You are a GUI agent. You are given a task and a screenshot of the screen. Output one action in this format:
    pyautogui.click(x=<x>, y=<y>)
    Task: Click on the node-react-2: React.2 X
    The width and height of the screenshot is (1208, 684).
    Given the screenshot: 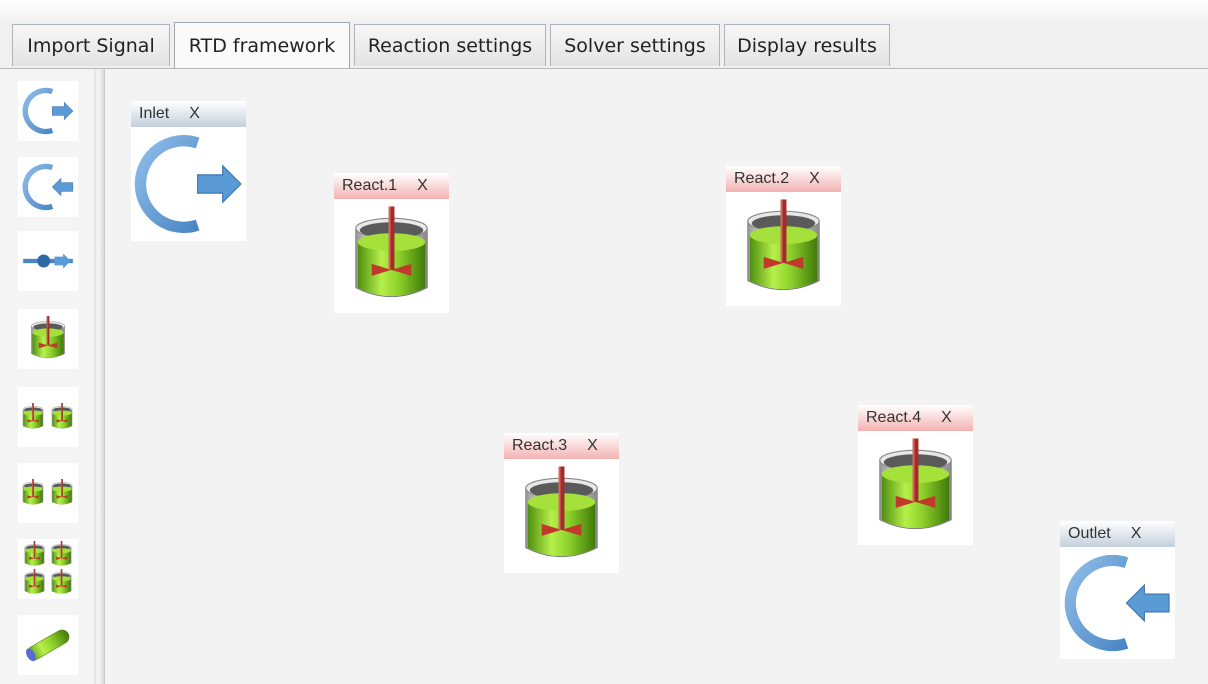 What is the action you would take?
    pyautogui.click(x=783, y=236)
    